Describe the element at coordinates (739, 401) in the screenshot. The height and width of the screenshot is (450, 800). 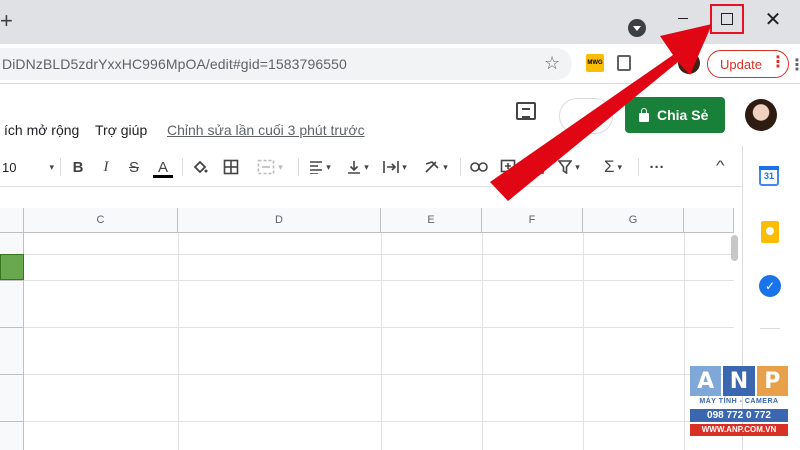
I see `logo-subtitle: MÁY TÍNH - CAMERA` at that location.